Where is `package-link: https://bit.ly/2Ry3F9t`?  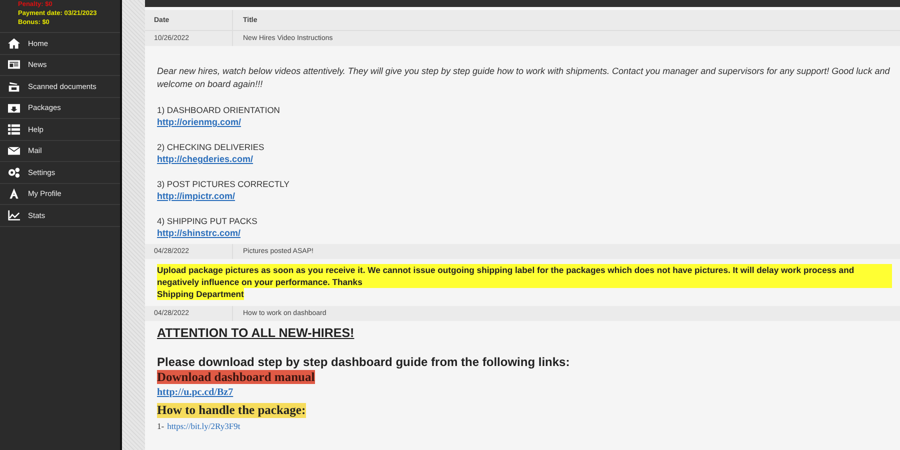
package-link: https://bit.ly/2Ry3F9t is located at coordinates (203, 426).